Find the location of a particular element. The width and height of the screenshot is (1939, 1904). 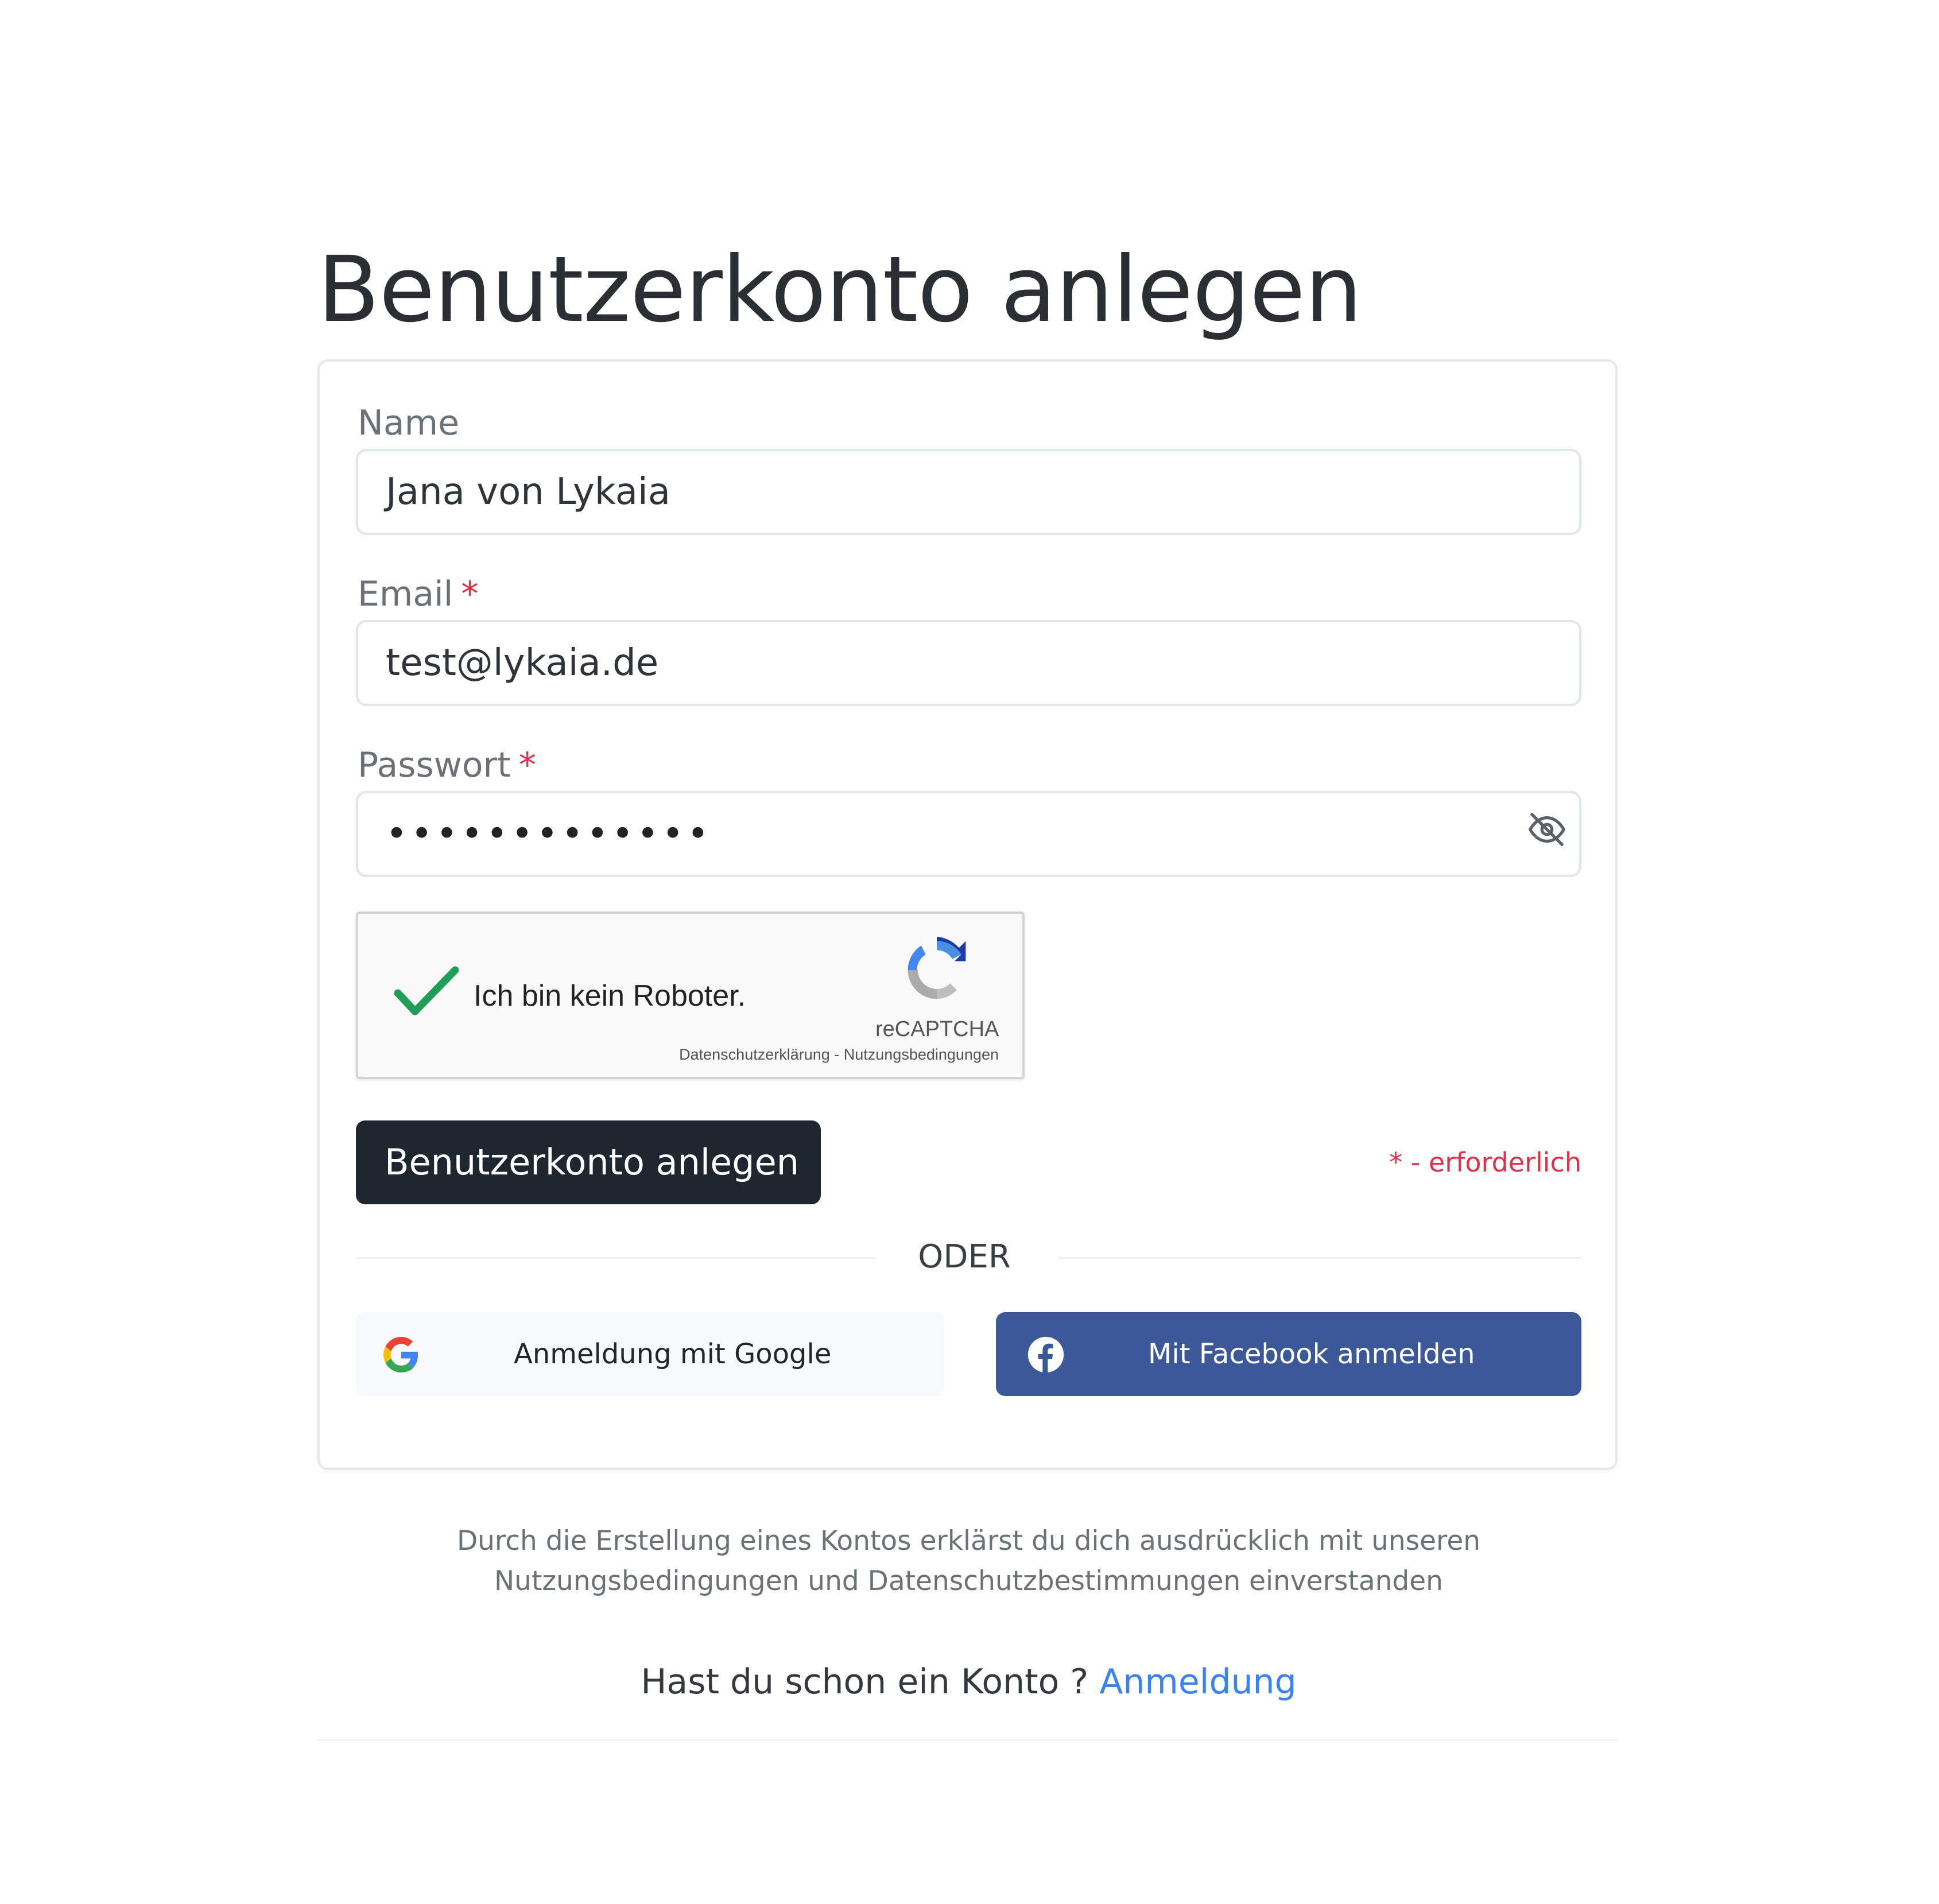

create-account-button: Benutzerkonto anlegen is located at coordinates (589, 1162).